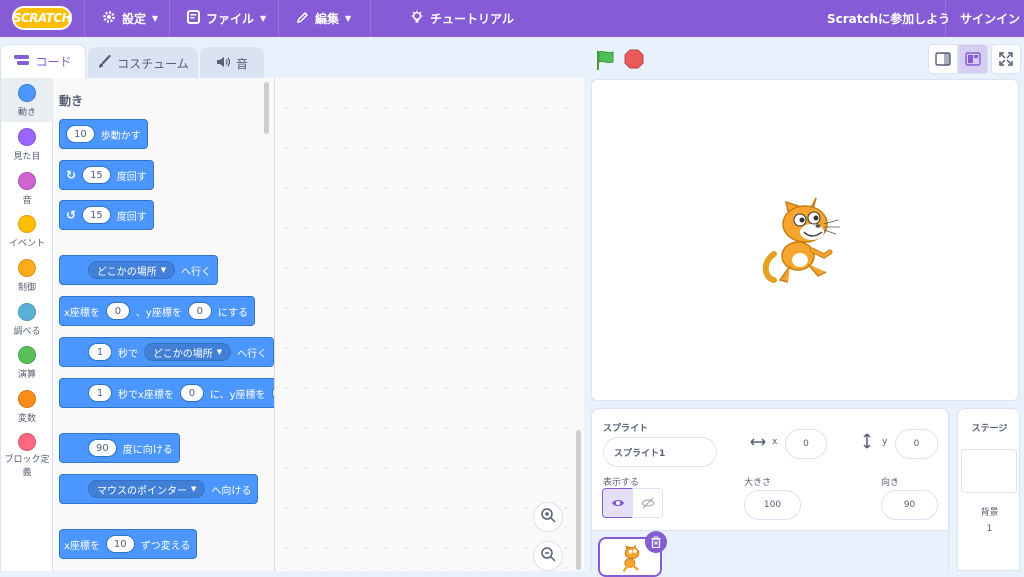 The width and height of the screenshot is (1024, 577). Describe the element at coordinates (990, 18) in the screenshot. I see `signin-link: サインイン` at that location.